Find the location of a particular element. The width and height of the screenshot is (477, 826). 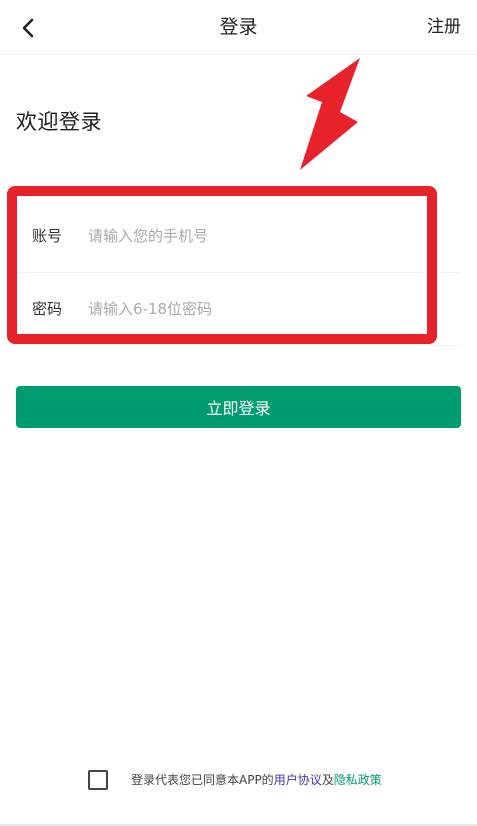

register-link: 注册 is located at coordinates (444, 27).